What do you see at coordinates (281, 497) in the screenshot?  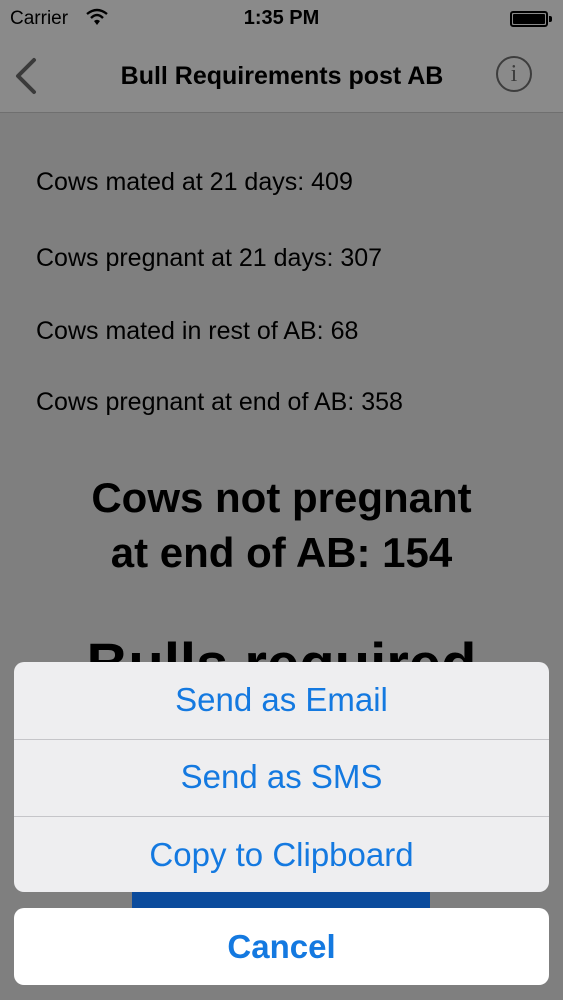 I see `summary-line-1: Cows not pregnant` at bounding box center [281, 497].